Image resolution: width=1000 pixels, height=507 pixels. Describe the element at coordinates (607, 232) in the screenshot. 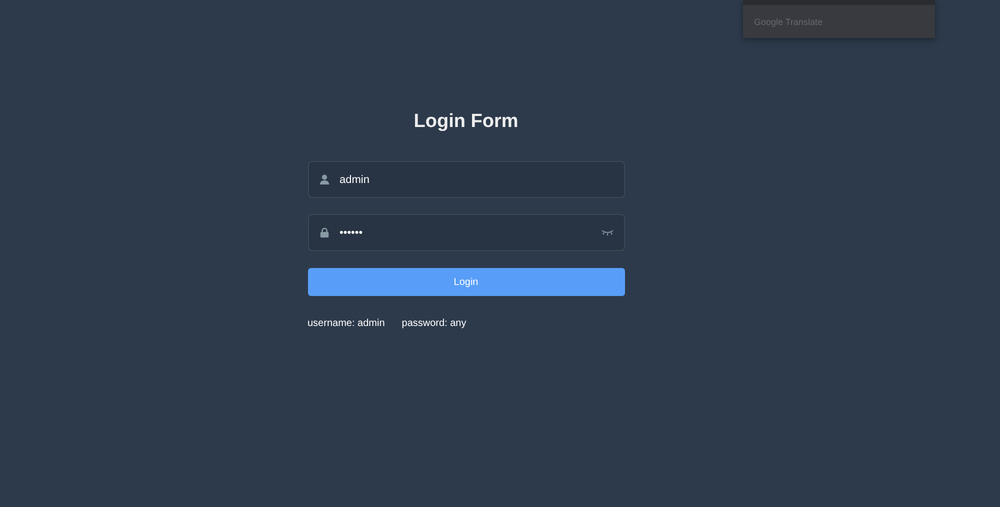

I see `closed-eye-icon` at that location.